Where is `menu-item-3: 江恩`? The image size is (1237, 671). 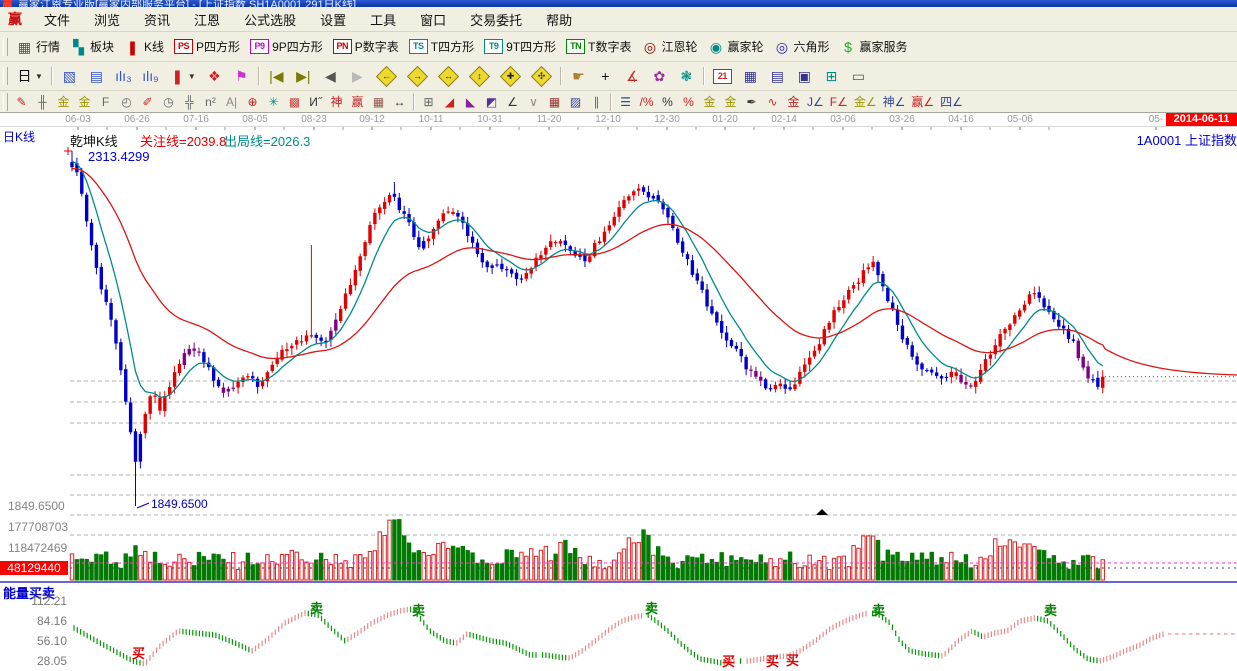 menu-item-3: 江恩 is located at coordinates (207, 20).